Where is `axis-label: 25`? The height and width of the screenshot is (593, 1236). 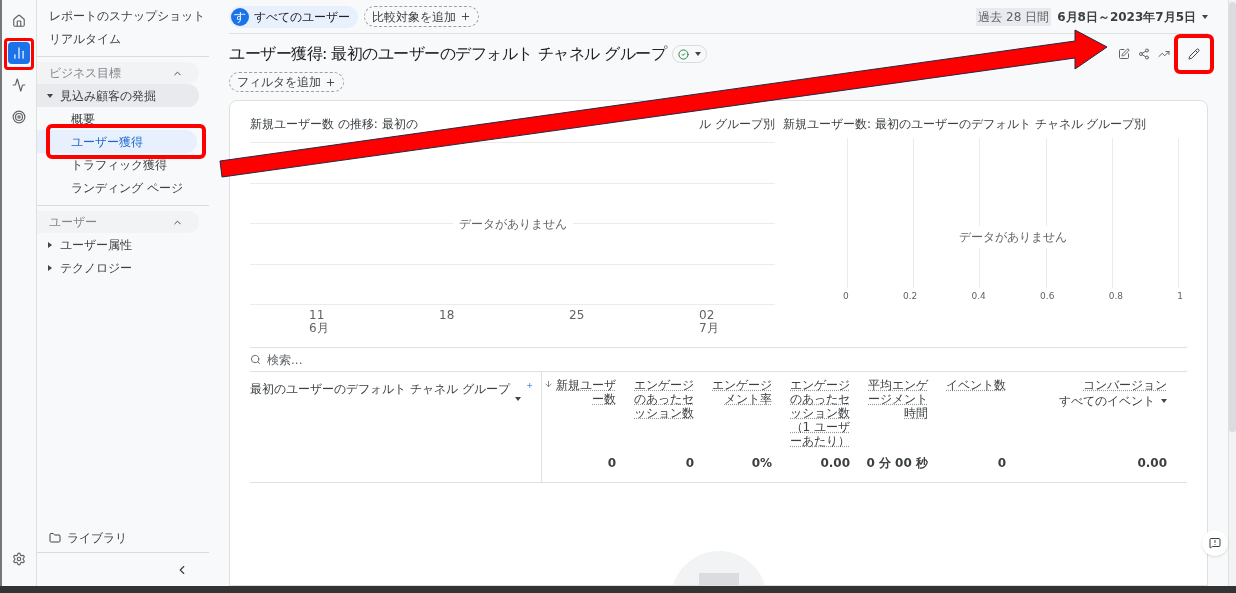
axis-label: 25 is located at coordinates (577, 315).